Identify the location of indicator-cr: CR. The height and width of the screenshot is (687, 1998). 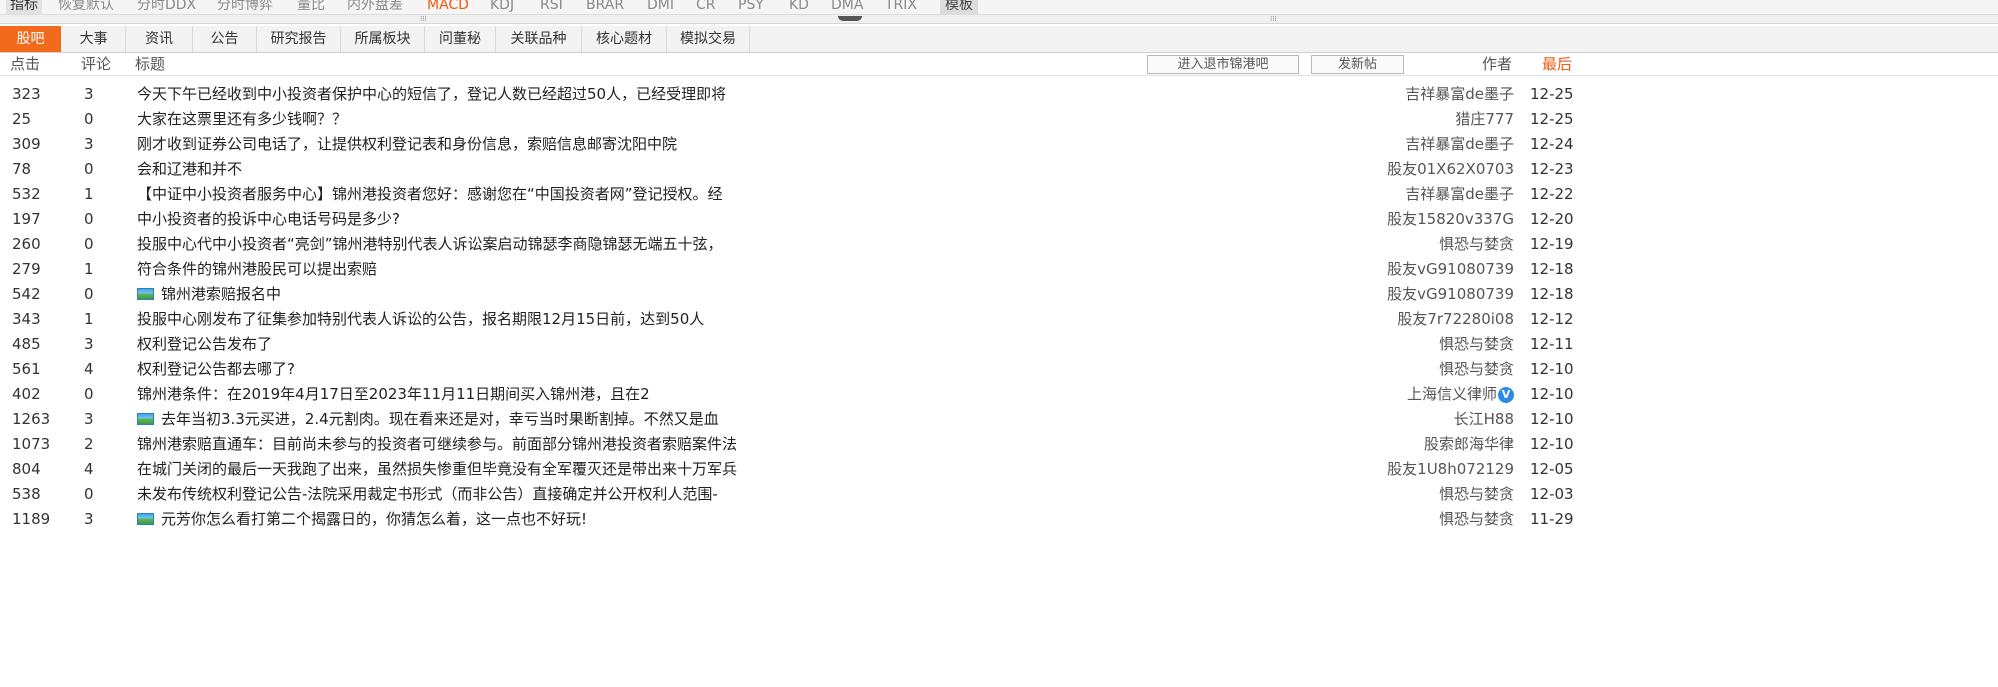
(706, 7).